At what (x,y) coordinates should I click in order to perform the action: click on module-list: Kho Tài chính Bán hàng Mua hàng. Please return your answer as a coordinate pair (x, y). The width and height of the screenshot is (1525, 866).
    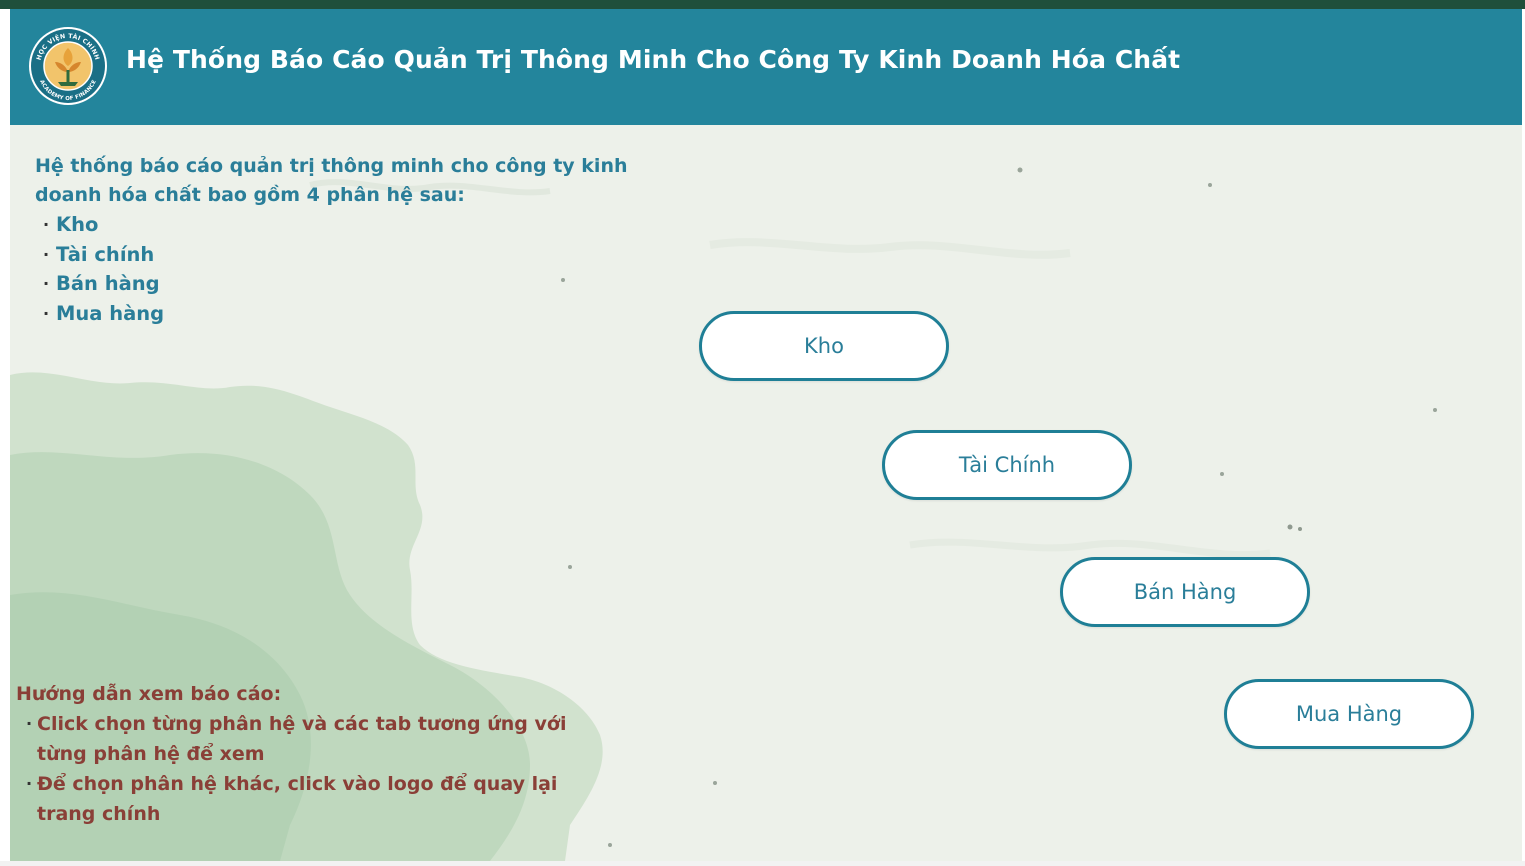
    Looking at the image, I should click on (335, 269).